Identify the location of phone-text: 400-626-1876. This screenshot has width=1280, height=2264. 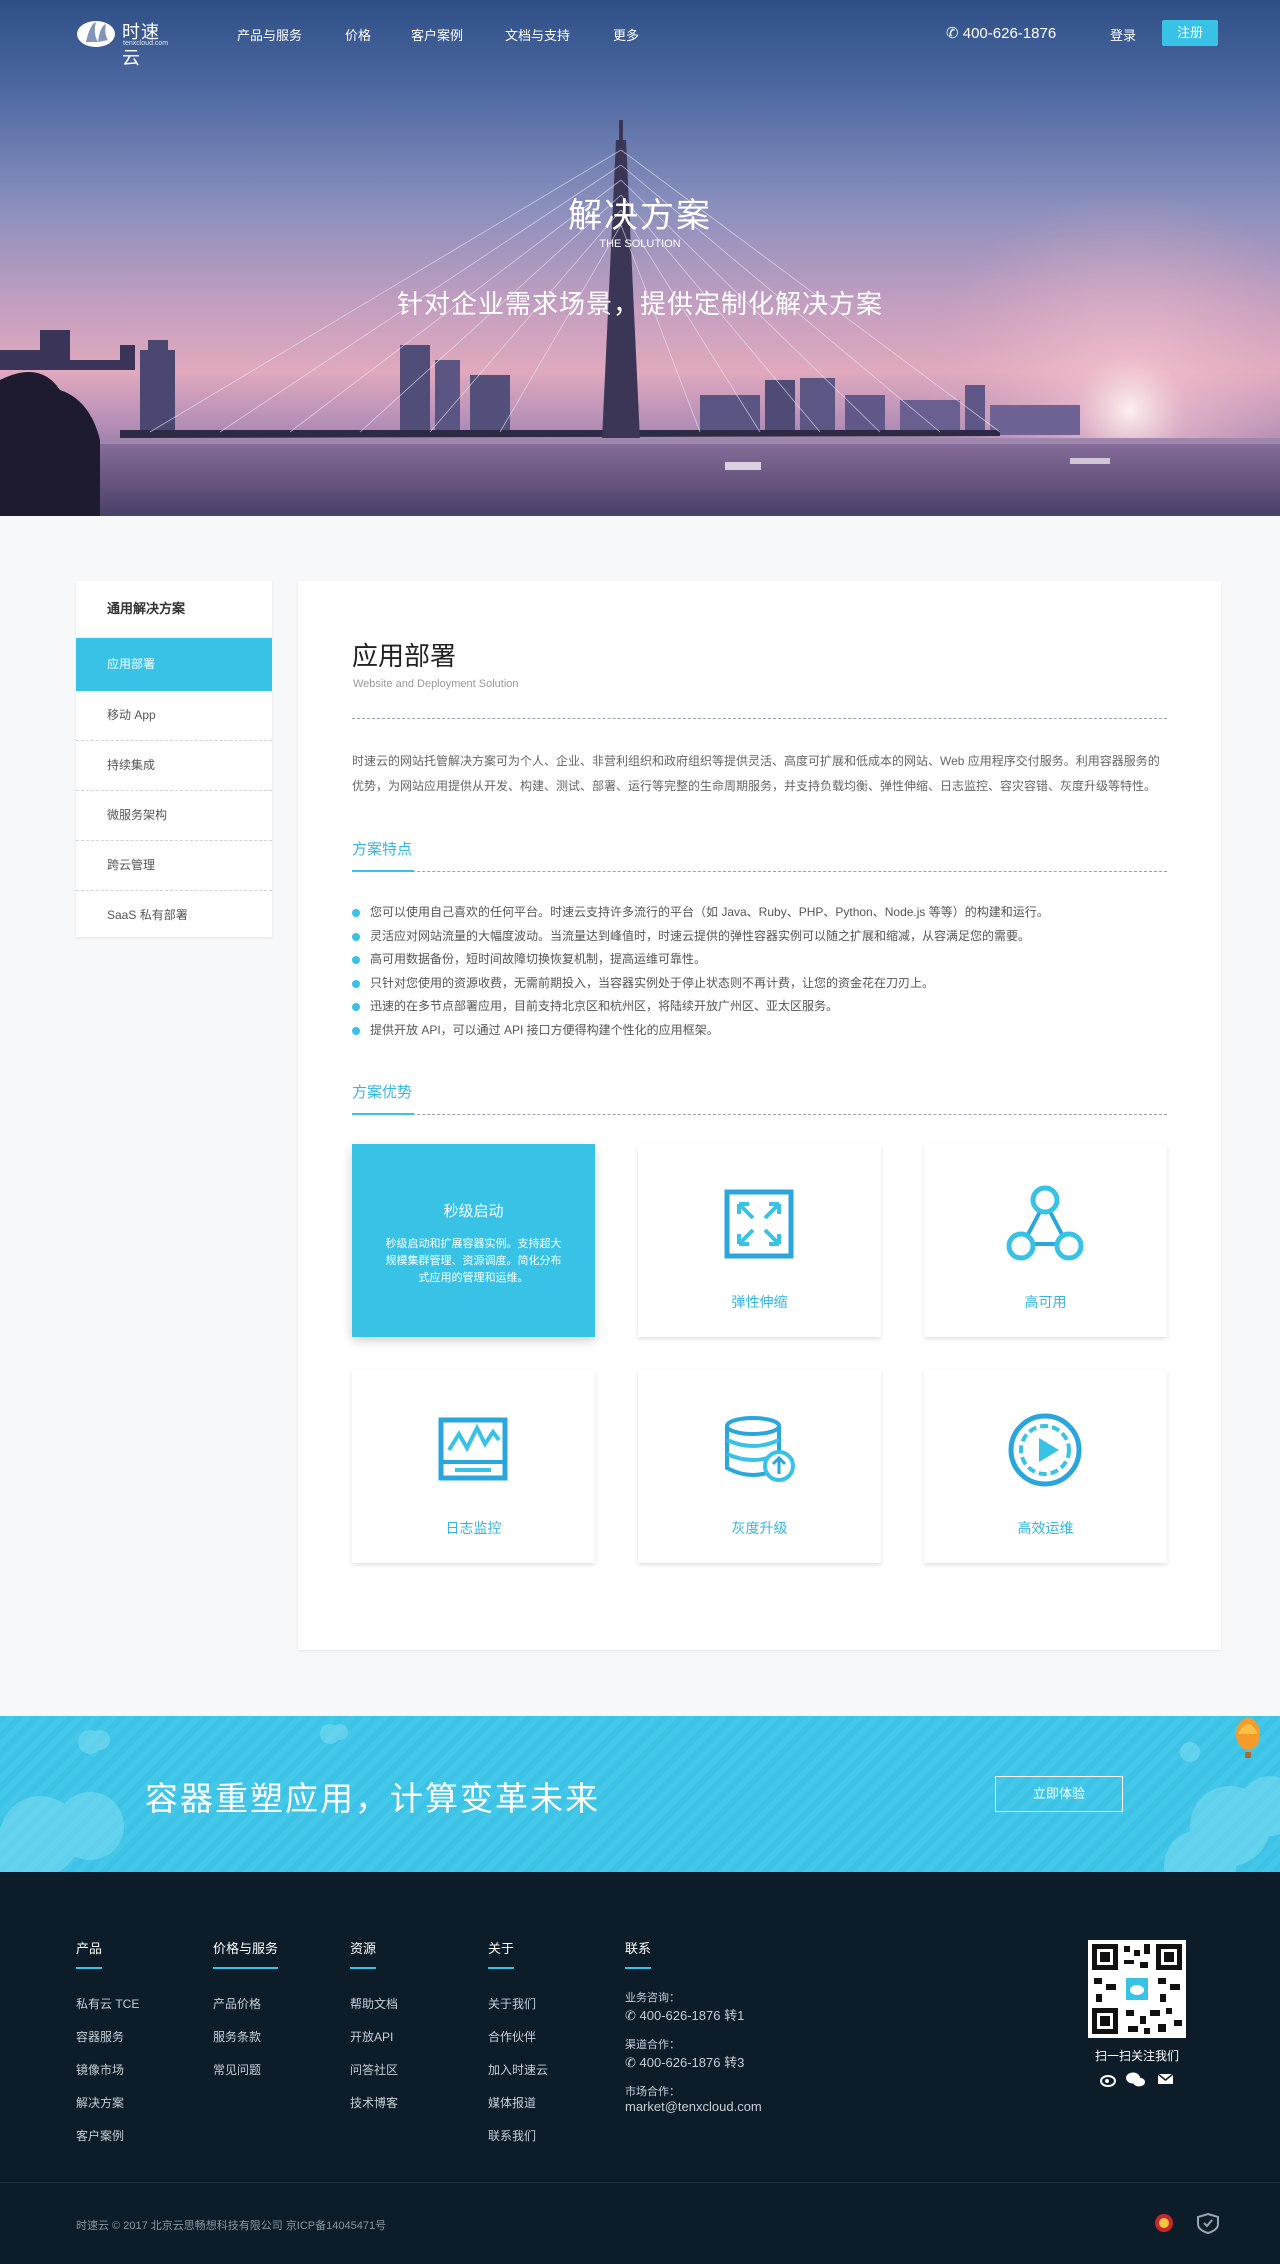
(1009, 33).